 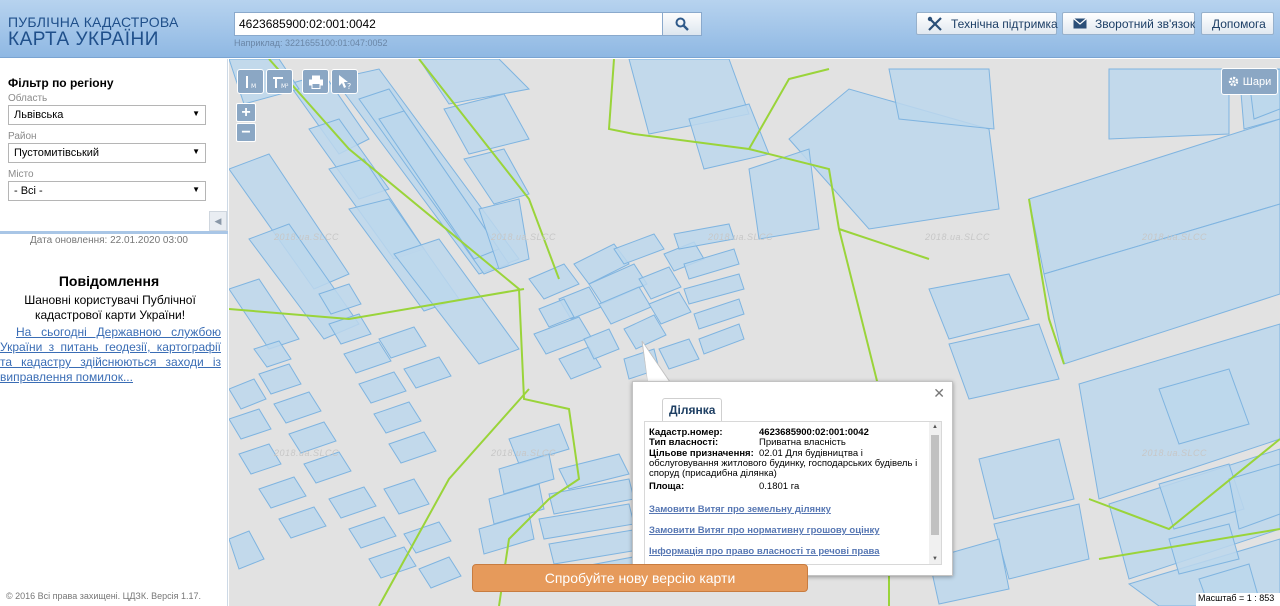 I want to click on scroll-up-icon: ▲, so click(x=935, y=427).